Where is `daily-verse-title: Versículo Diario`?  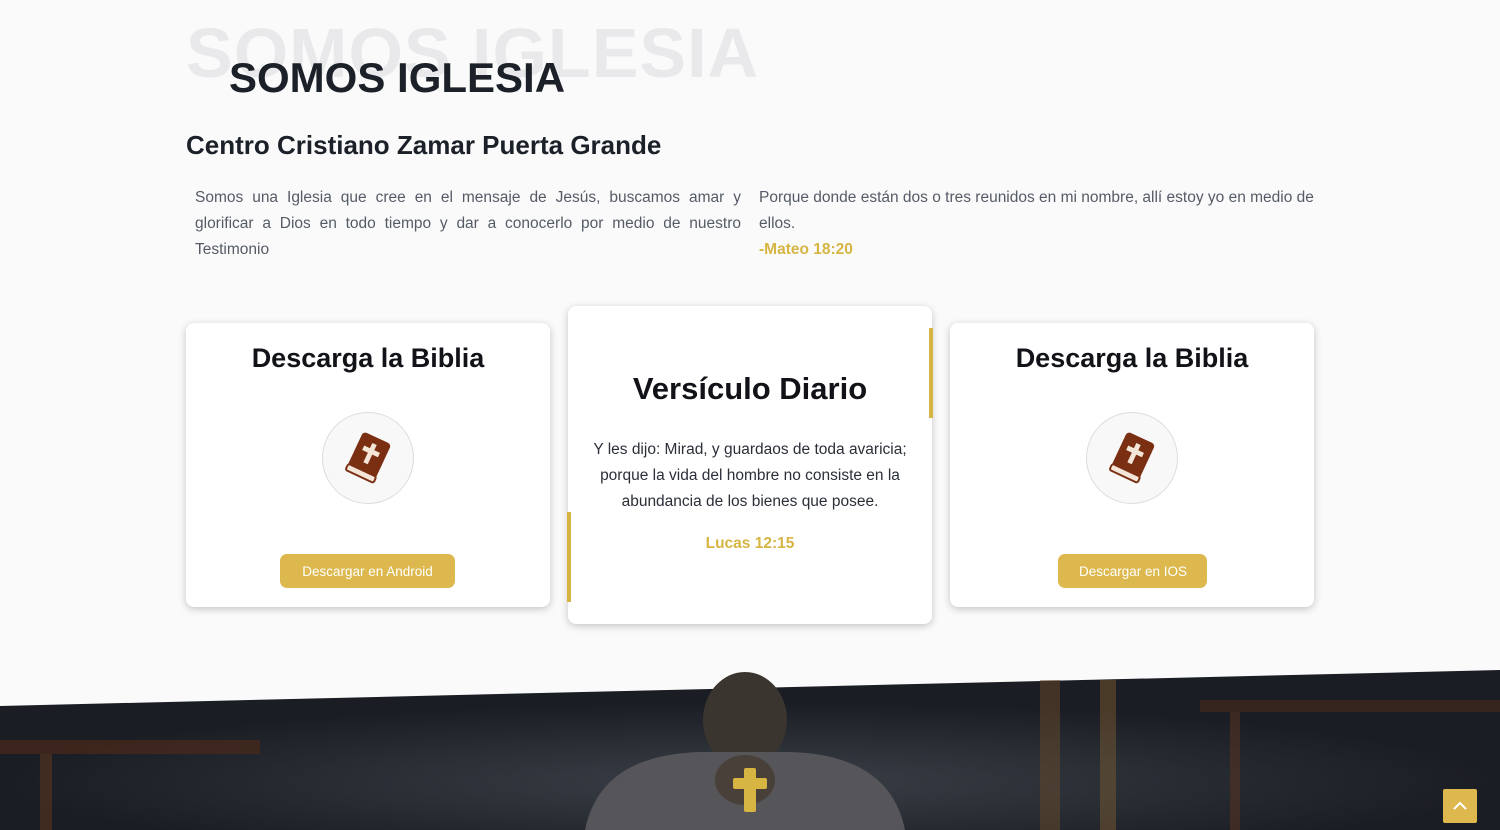 daily-verse-title: Versículo Diario is located at coordinates (750, 388).